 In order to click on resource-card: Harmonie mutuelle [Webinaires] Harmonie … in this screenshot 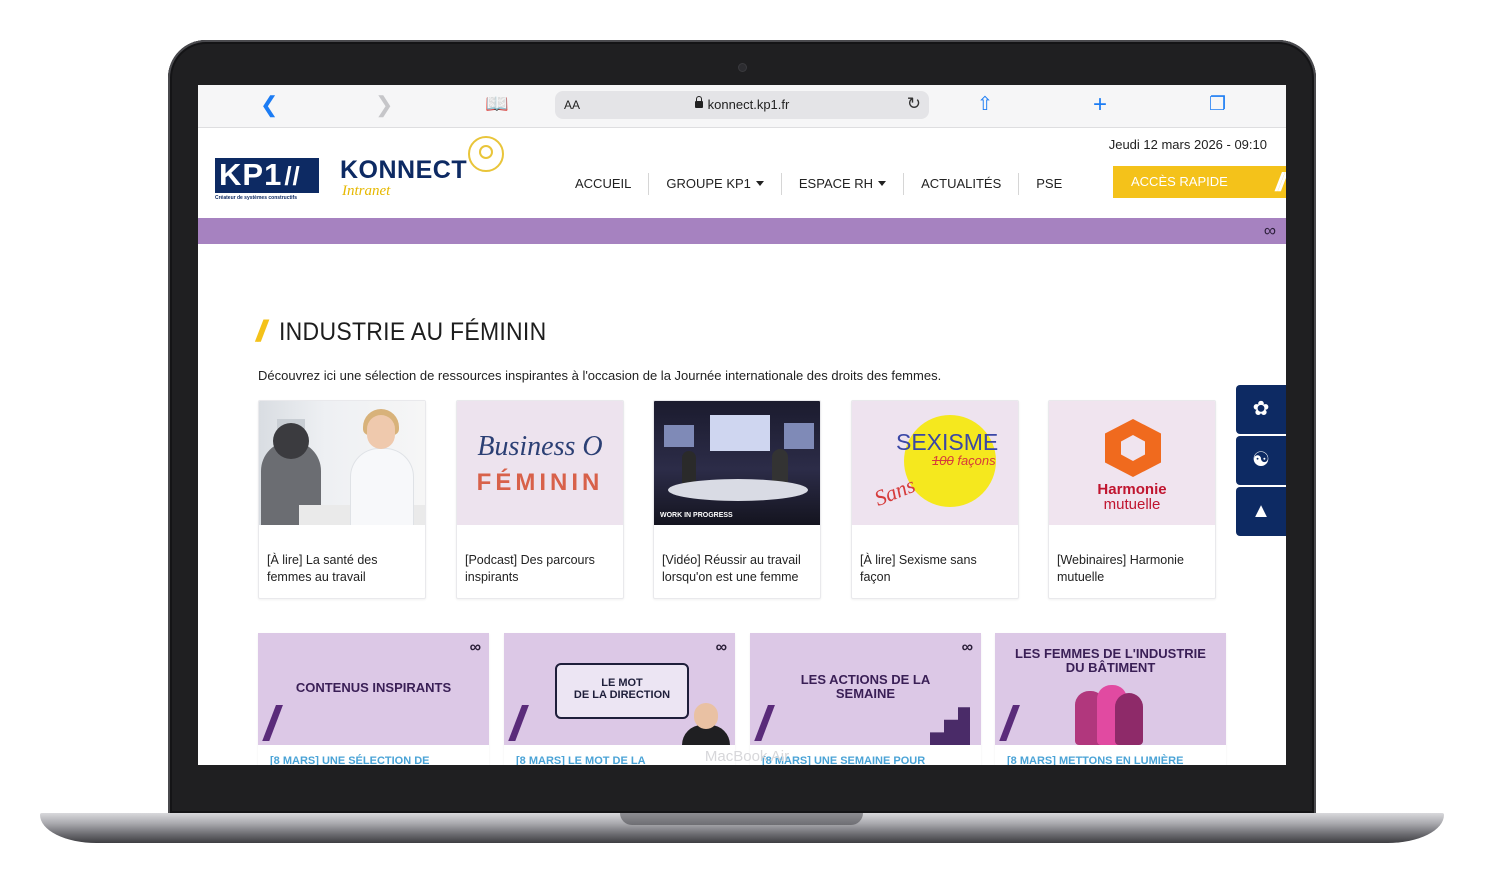, I will do `click(1132, 499)`.